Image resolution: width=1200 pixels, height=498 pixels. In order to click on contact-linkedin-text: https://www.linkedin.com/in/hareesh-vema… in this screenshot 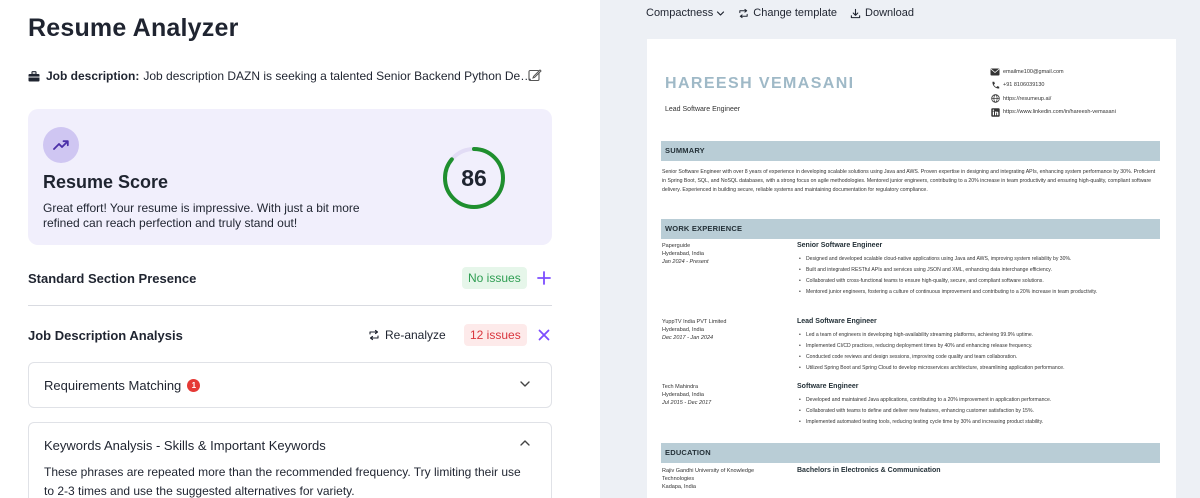, I will do `click(1059, 112)`.